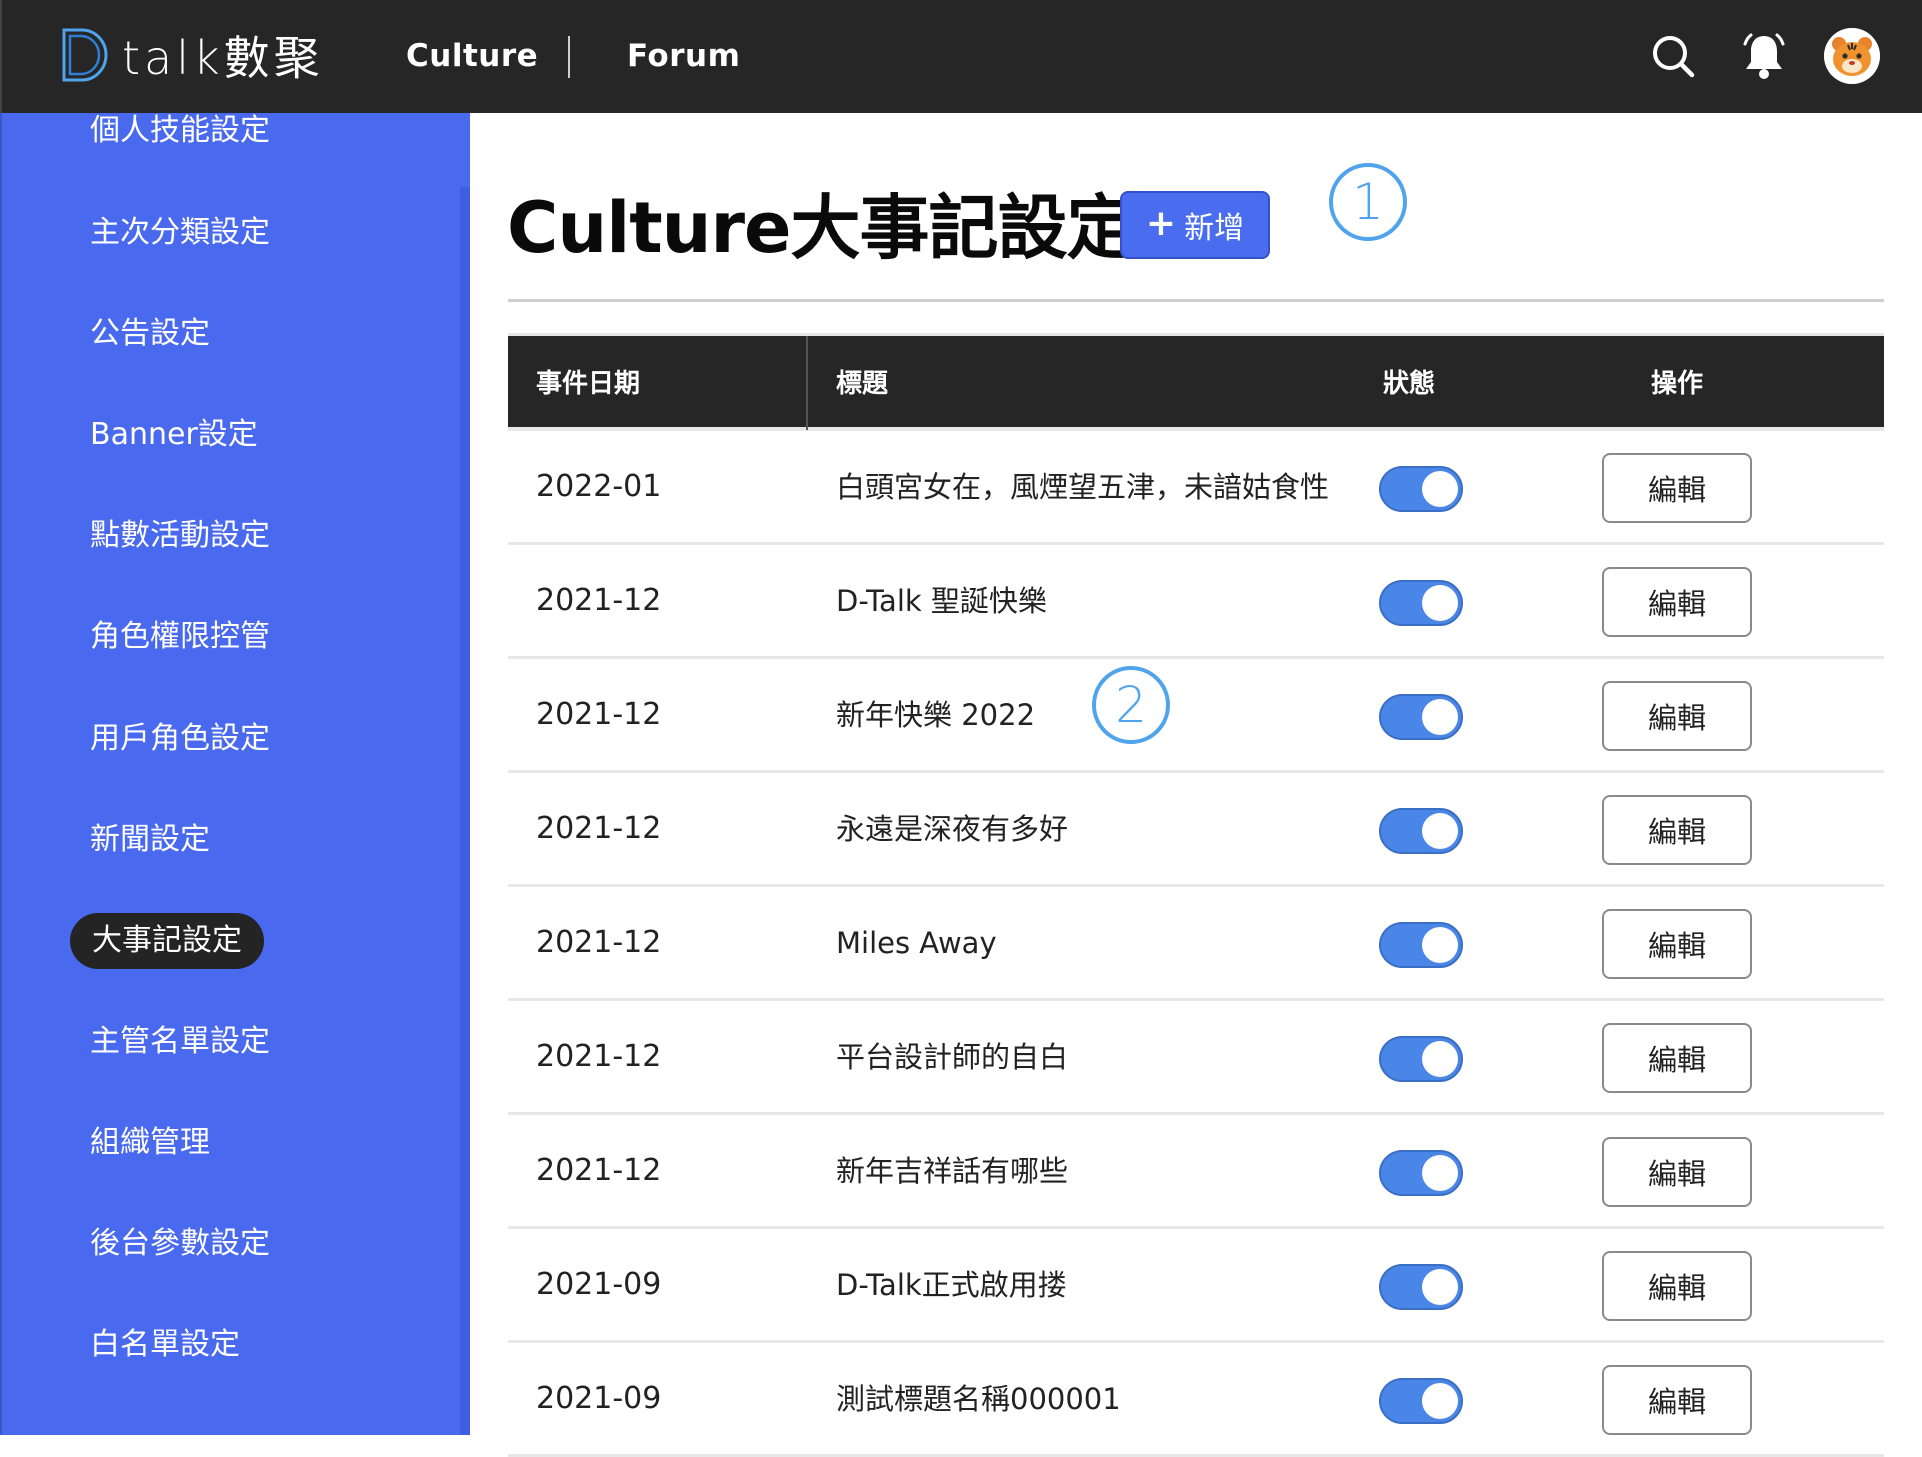 This screenshot has height=1457, width=1922. What do you see at coordinates (1196, 1172) in the screenshot?
I see `table-row: 2021-12 新年吉祥話有哪些 編輯` at bounding box center [1196, 1172].